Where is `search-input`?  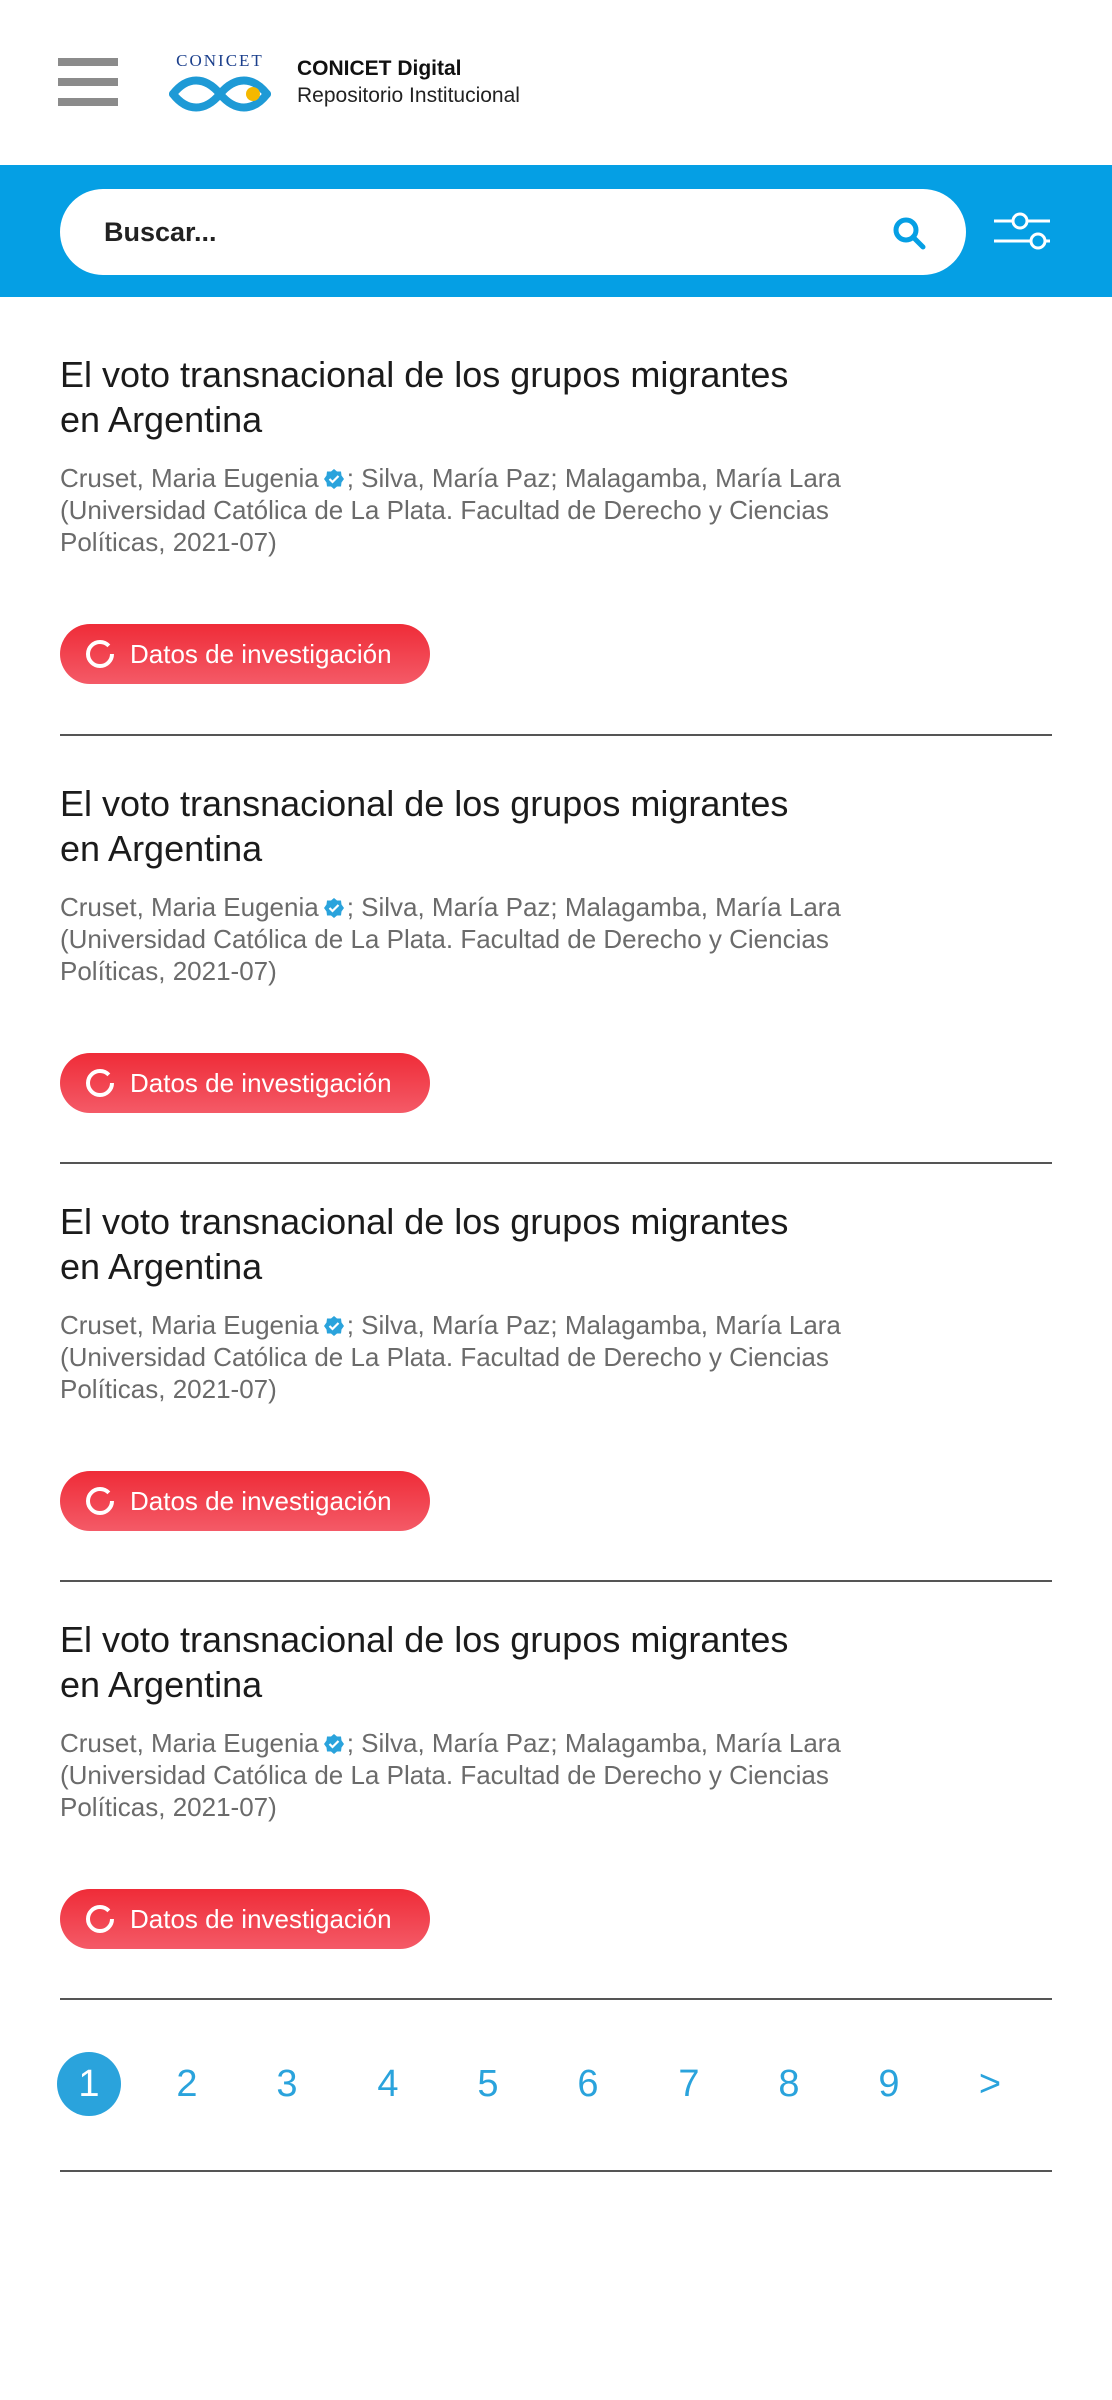
search-input is located at coordinates (494, 232).